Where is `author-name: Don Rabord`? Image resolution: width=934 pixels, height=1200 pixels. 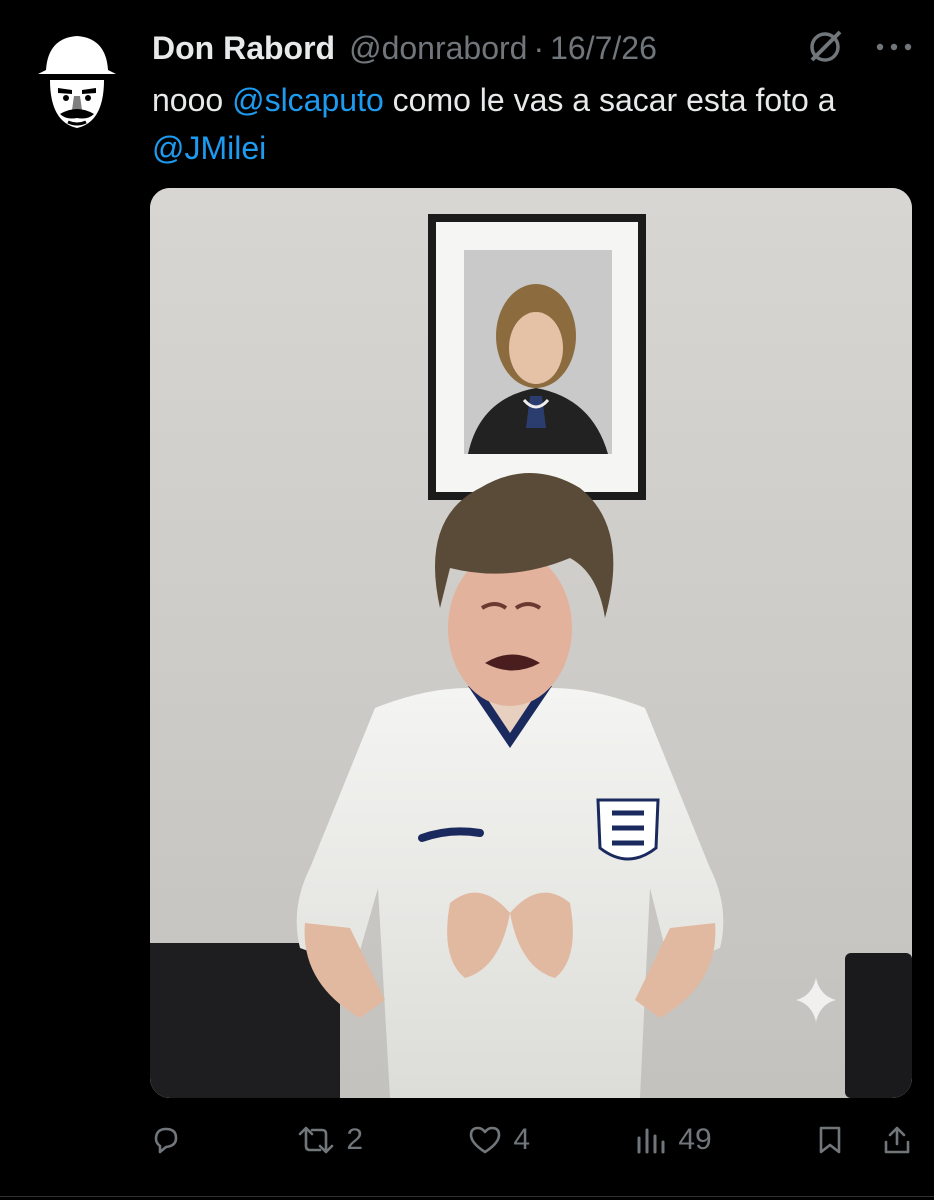 author-name: Don Rabord is located at coordinates (243, 48).